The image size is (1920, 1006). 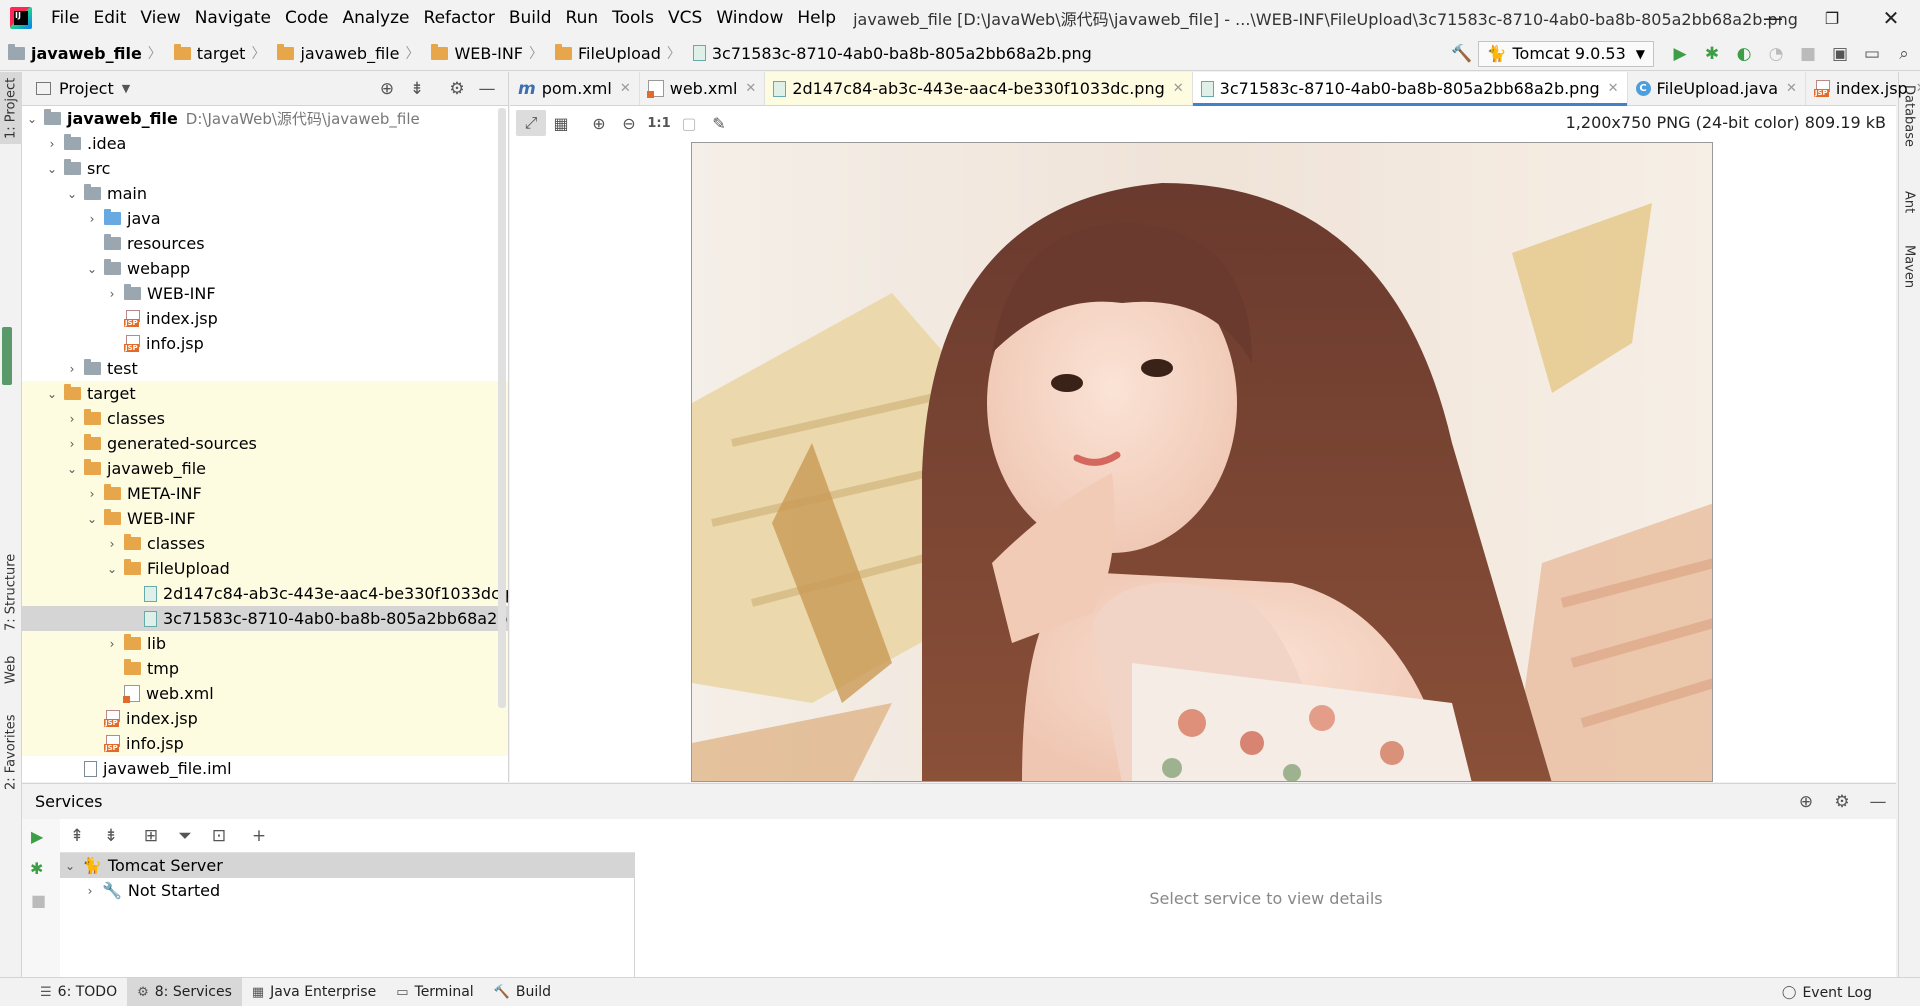 I want to click on status-tab-services: ⚙ 8: Services, so click(x=184, y=991).